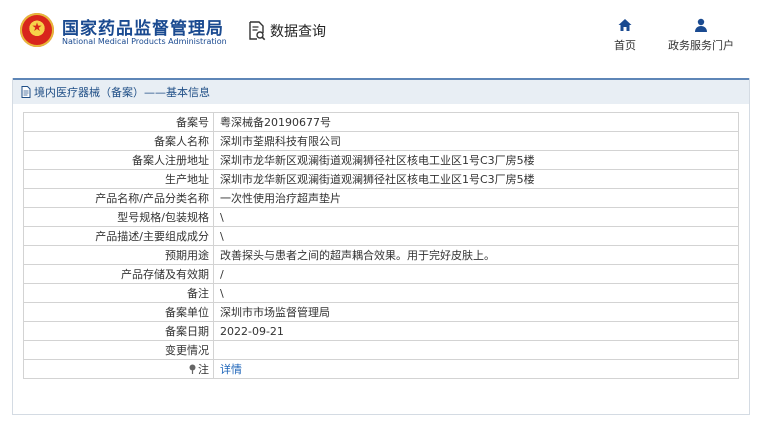 Image resolution: width=760 pixels, height=422 pixels. Describe the element at coordinates (476, 331) in the screenshot. I see `row-value: 2022-09-21` at that location.